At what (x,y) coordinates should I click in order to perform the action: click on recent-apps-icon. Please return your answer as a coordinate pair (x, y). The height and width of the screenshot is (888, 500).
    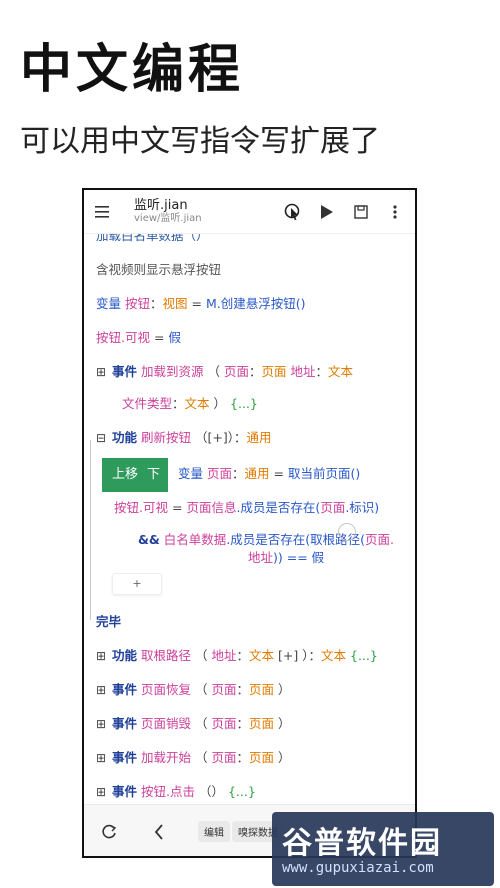
    Looking at the image, I should click on (109, 832).